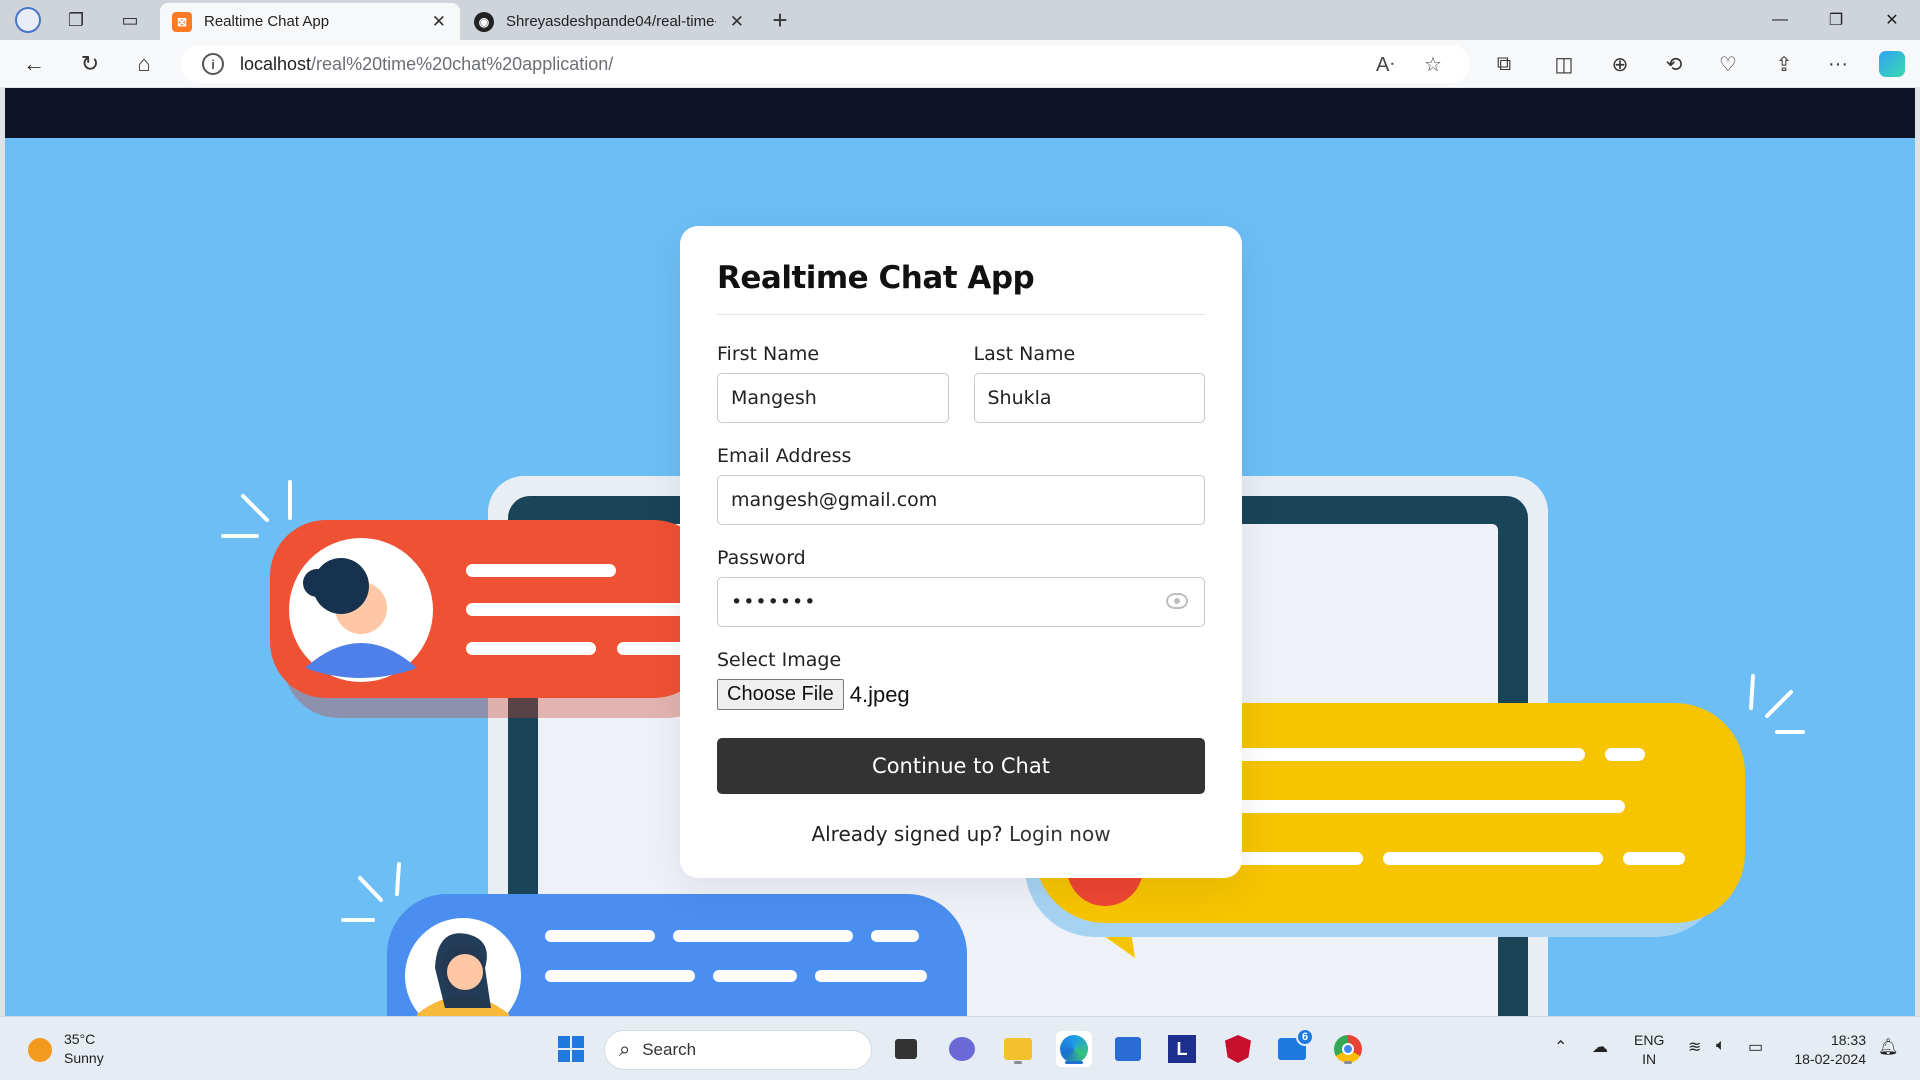  What do you see at coordinates (1564, 64) in the screenshot?
I see `split-screen-icon: ◫` at bounding box center [1564, 64].